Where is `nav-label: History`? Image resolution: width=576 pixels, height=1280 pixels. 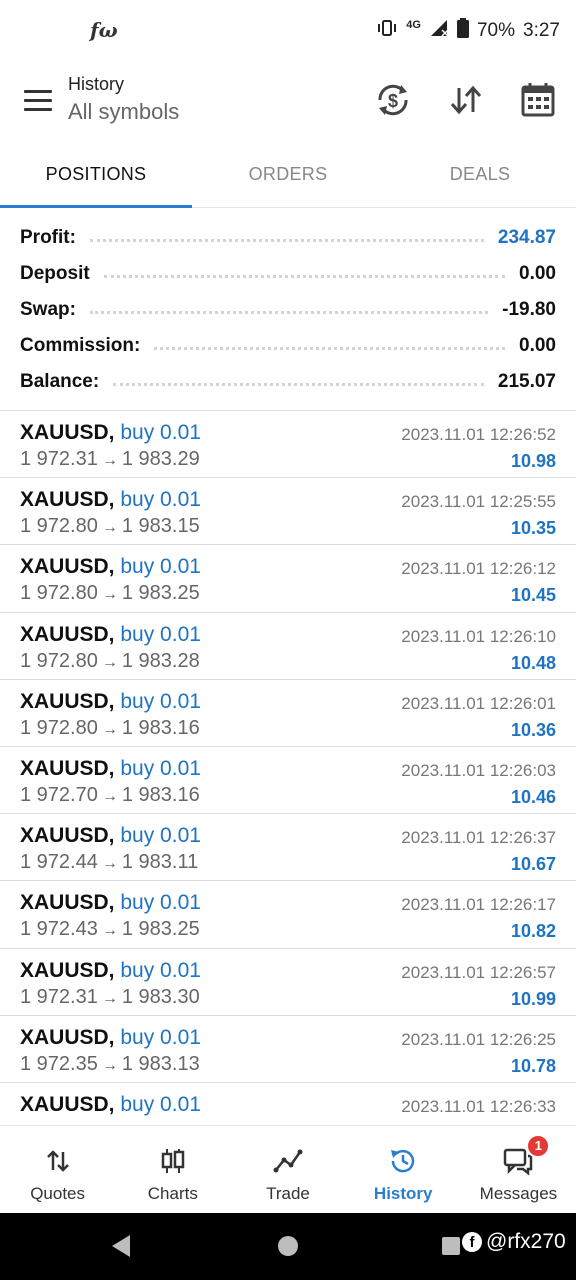
nav-label: History is located at coordinates (403, 1193).